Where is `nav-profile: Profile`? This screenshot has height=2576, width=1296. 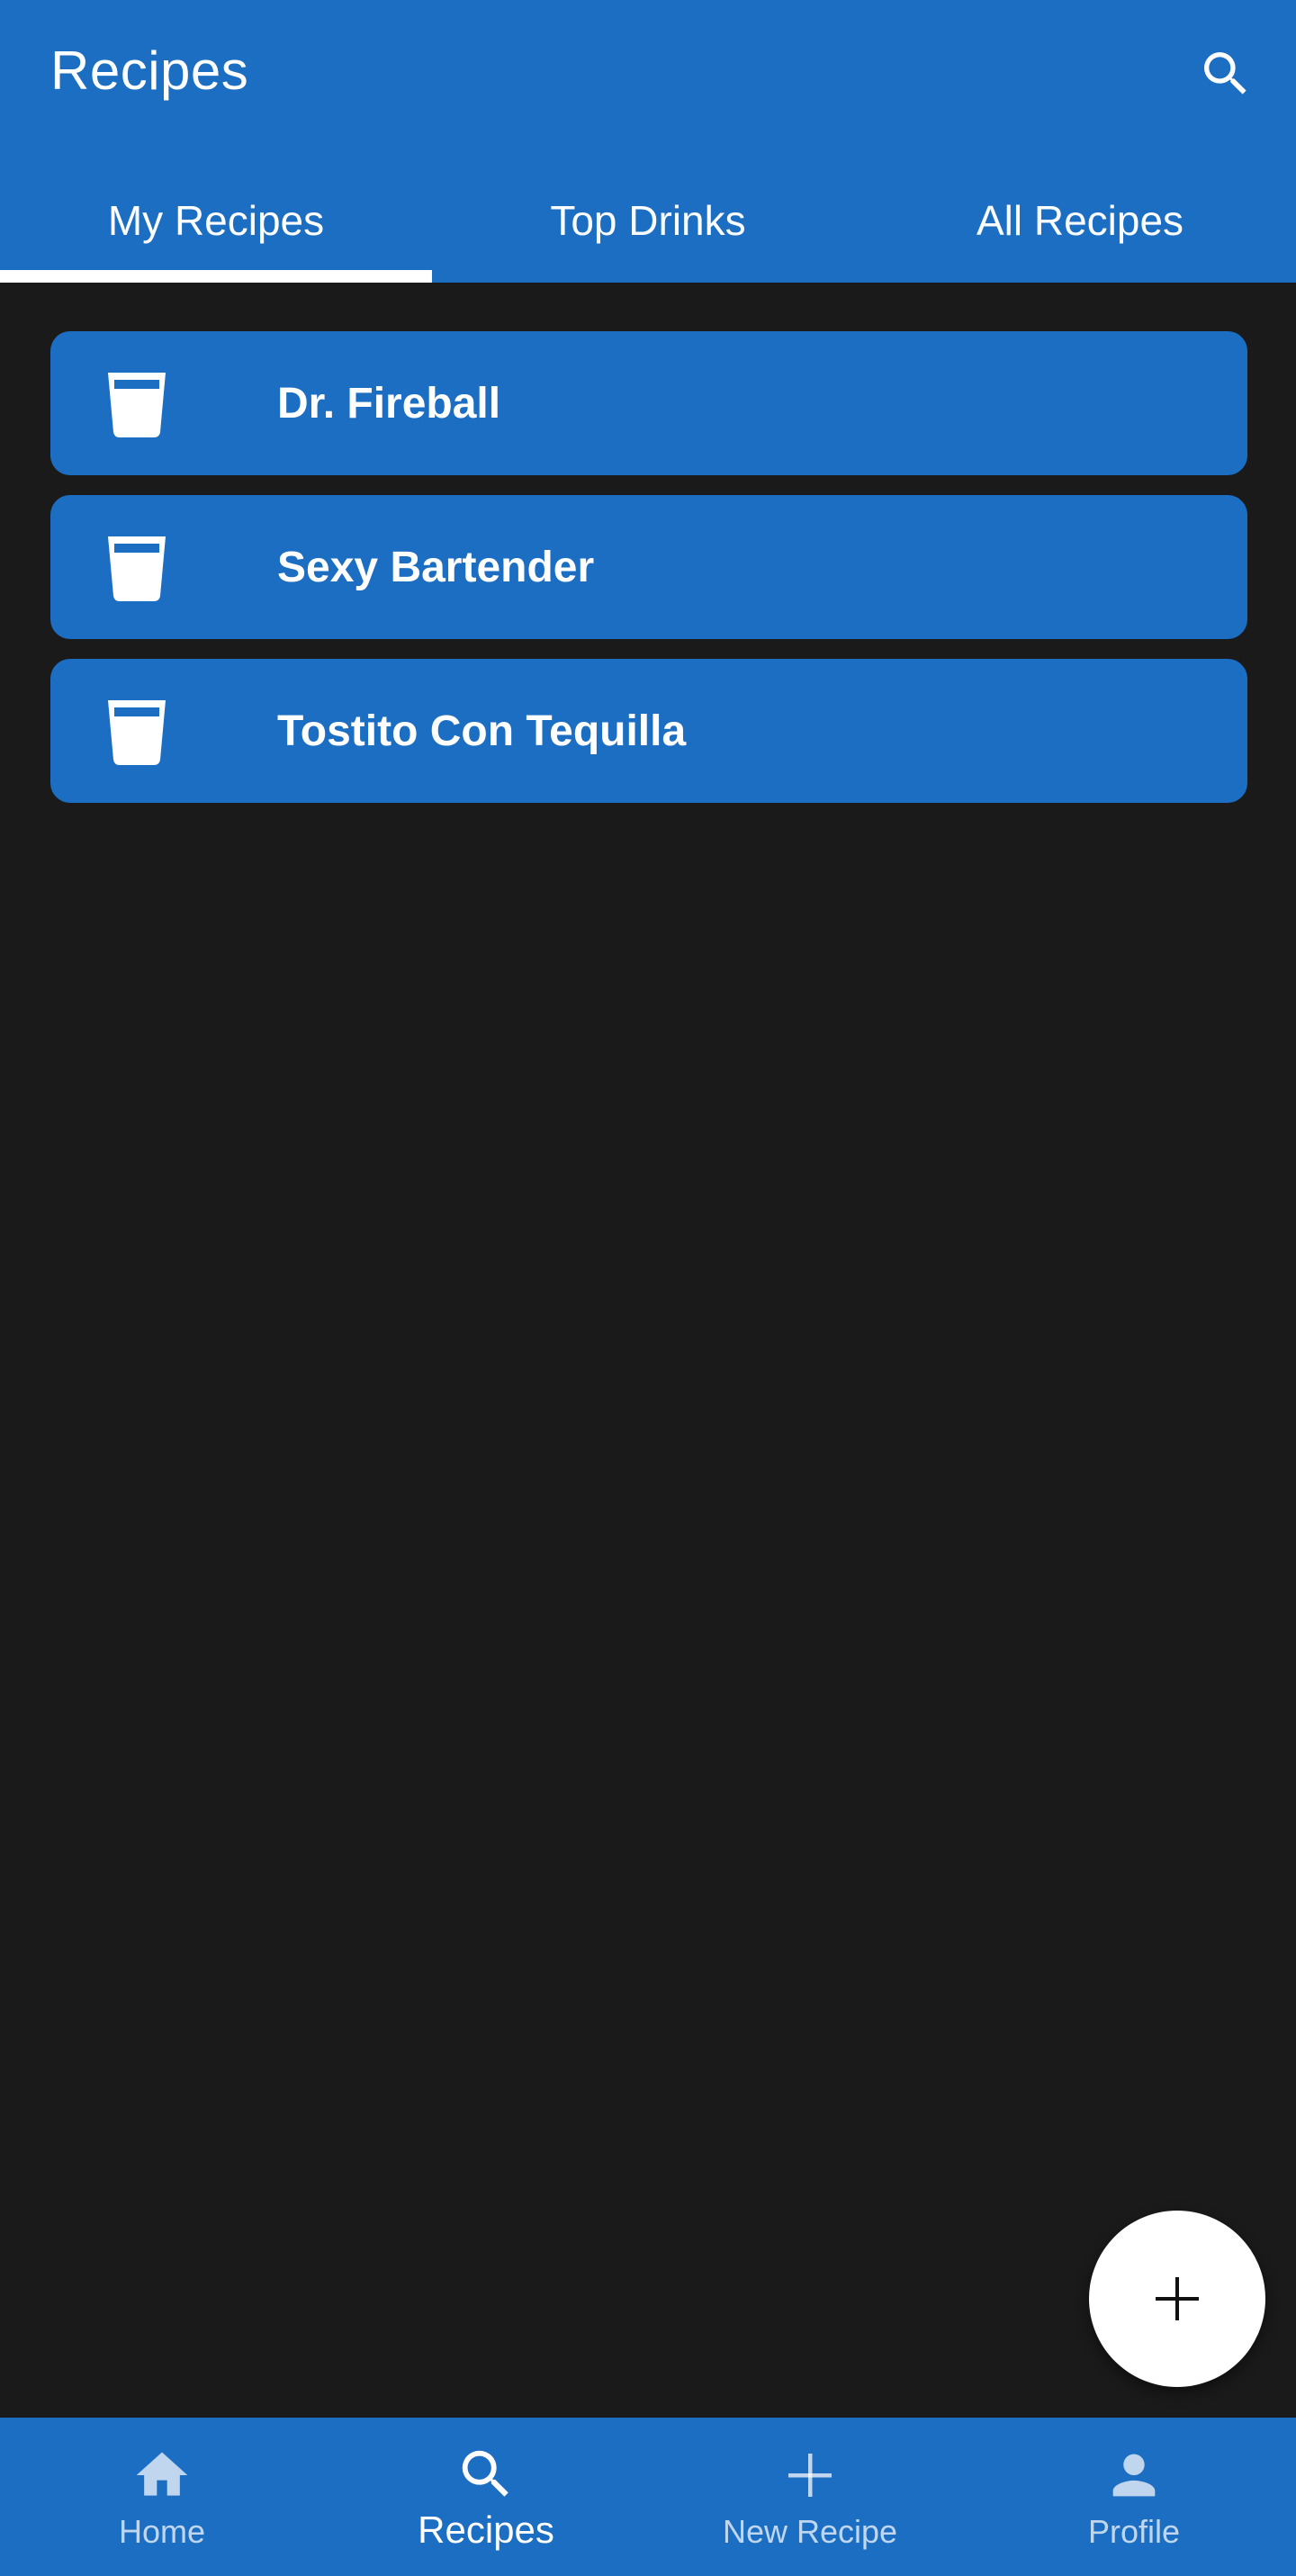
nav-profile: Profile is located at coordinates (1134, 2497).